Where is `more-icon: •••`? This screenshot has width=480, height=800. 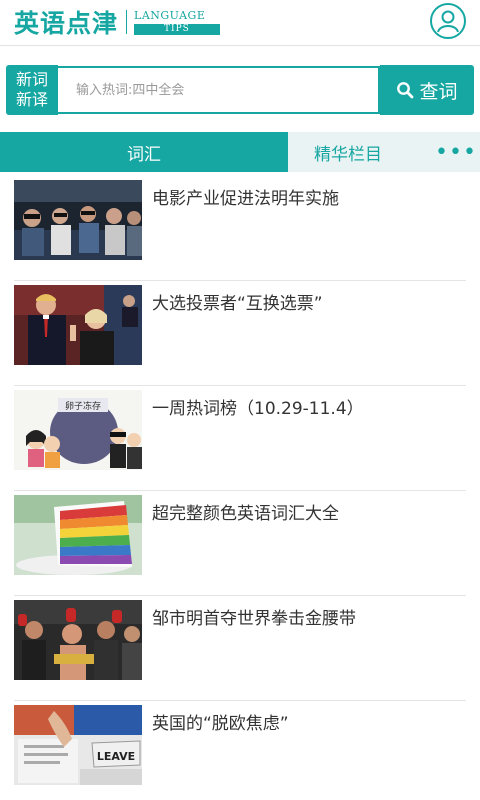 more-icon: ••• is located at coordinates (456, 152).